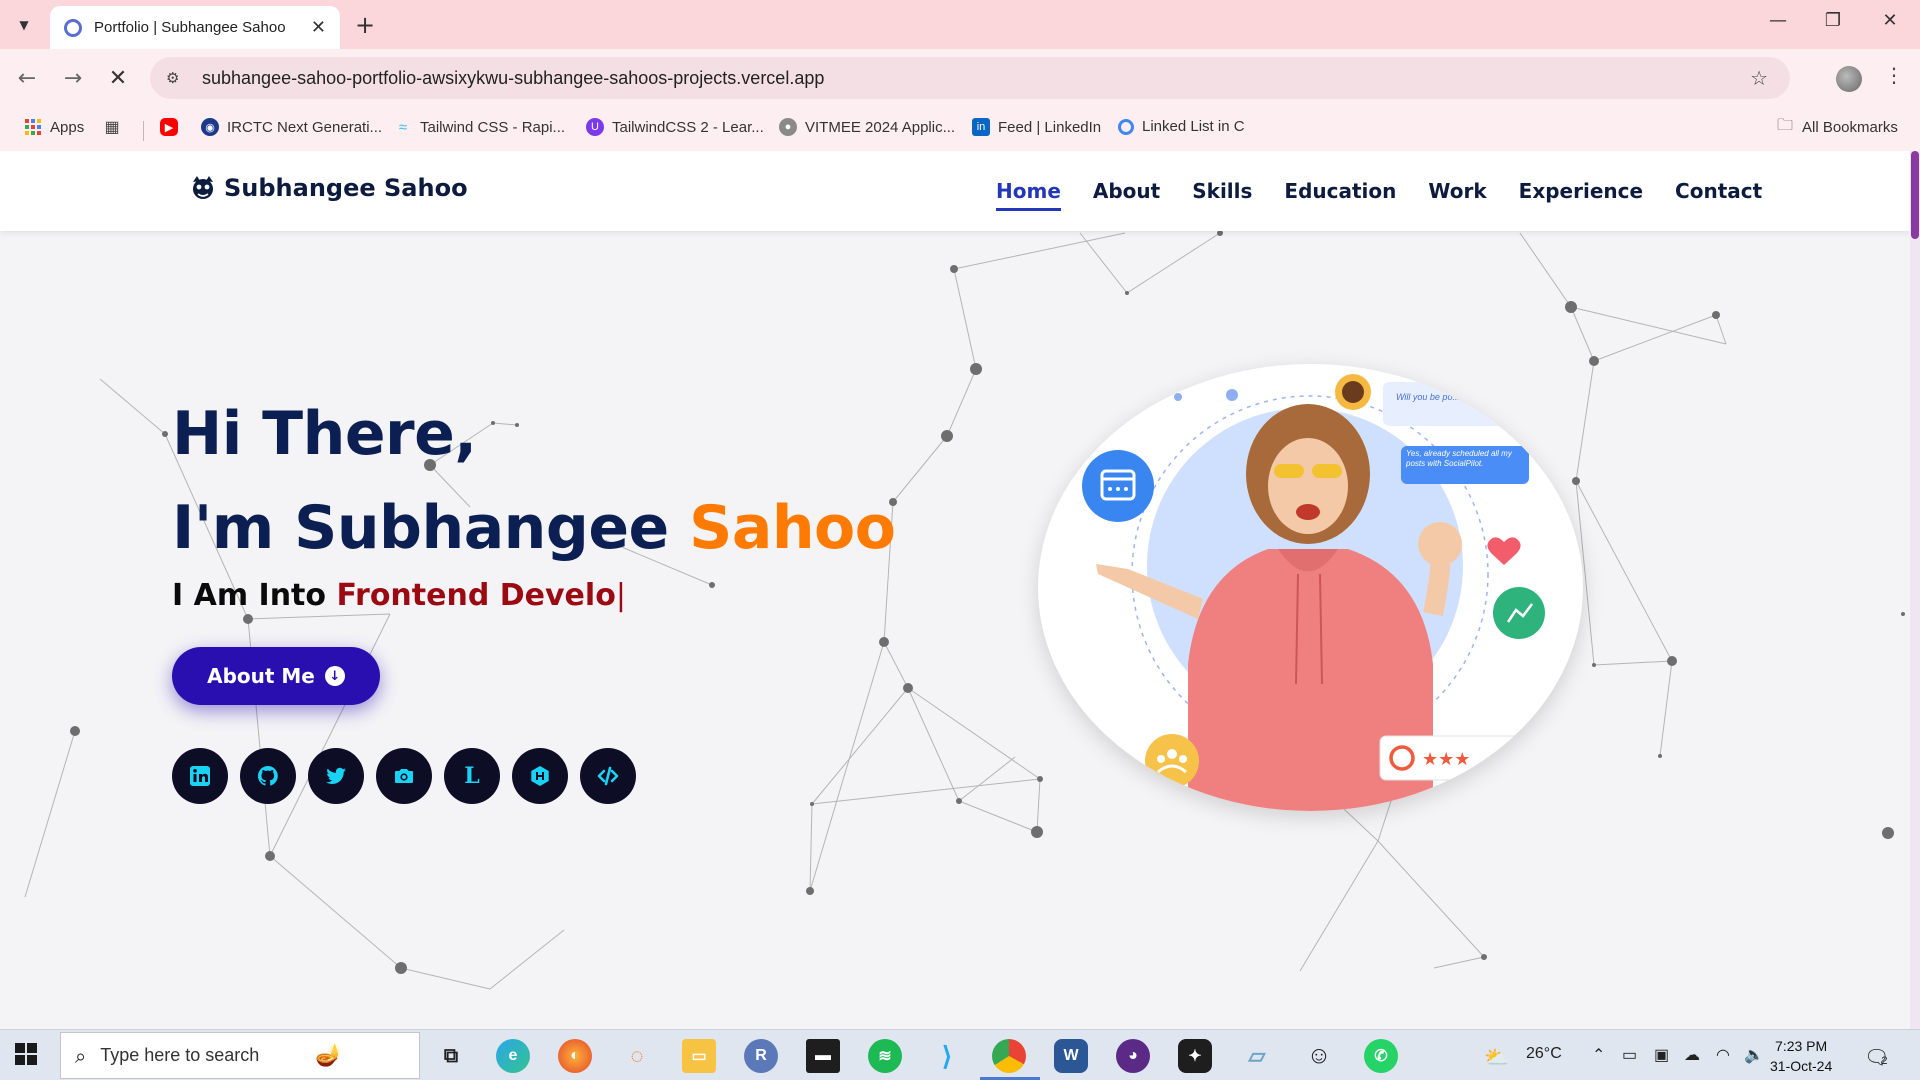 Image resolution: width=1920 pixels, height=1080 pixels. What do you see at coordinates (1195, 1056) in the screenshot?
I see `figma-icon: ✦` at bounding box center [1195, 1056].